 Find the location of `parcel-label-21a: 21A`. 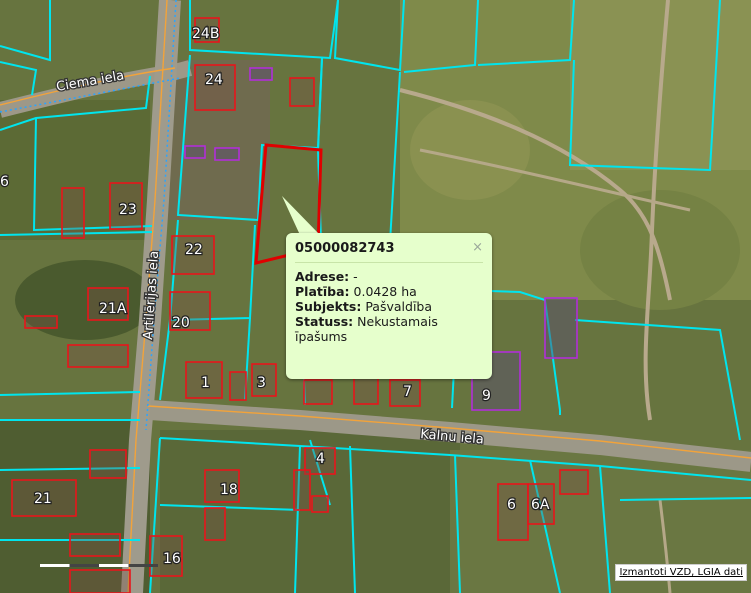

parcel-label-21a: 21A is located at coordinates (113, 309).